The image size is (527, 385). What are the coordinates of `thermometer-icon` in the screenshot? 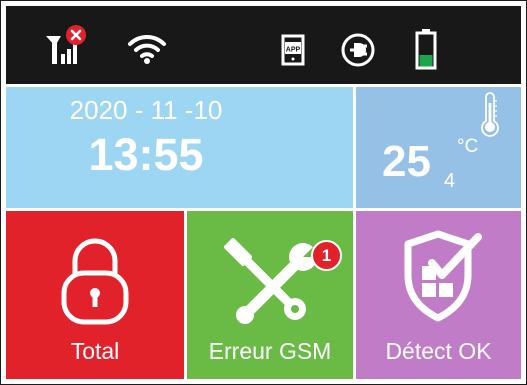 It's located at (490, 114).